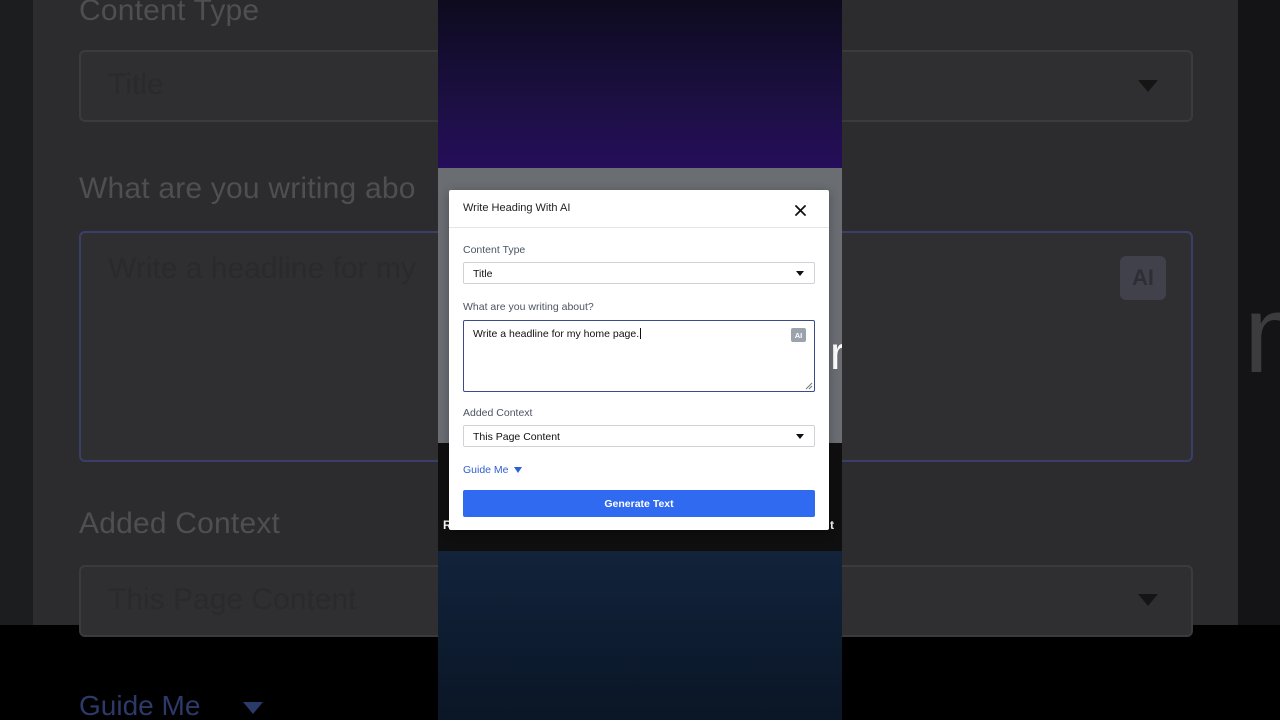  What do you see at coordinates (809, 386) in the screenshot?
I see `resize-handle-icon` at bounding box center [809, 386].